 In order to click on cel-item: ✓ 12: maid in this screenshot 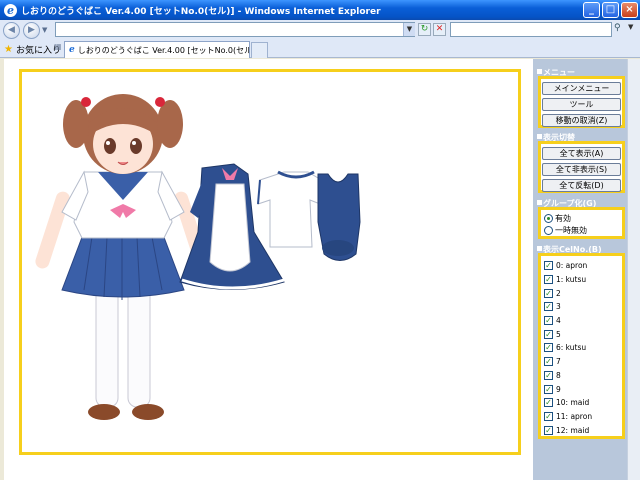, I will do `click(581, 430)`.